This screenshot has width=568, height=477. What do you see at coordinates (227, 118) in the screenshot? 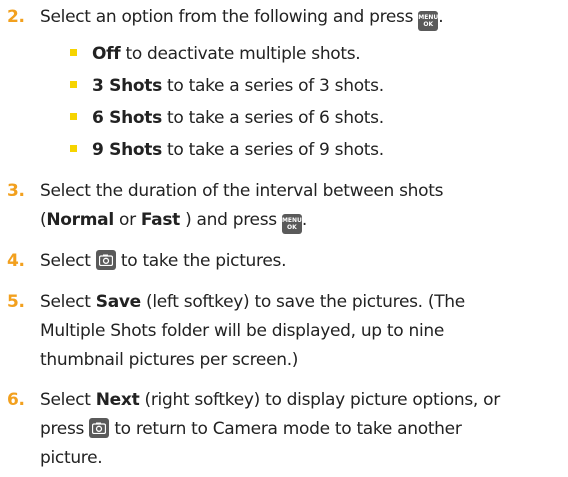
I see `option-6-shots: 6 Shots to take a series of 6 shots.` at bounding box center [227, 118].